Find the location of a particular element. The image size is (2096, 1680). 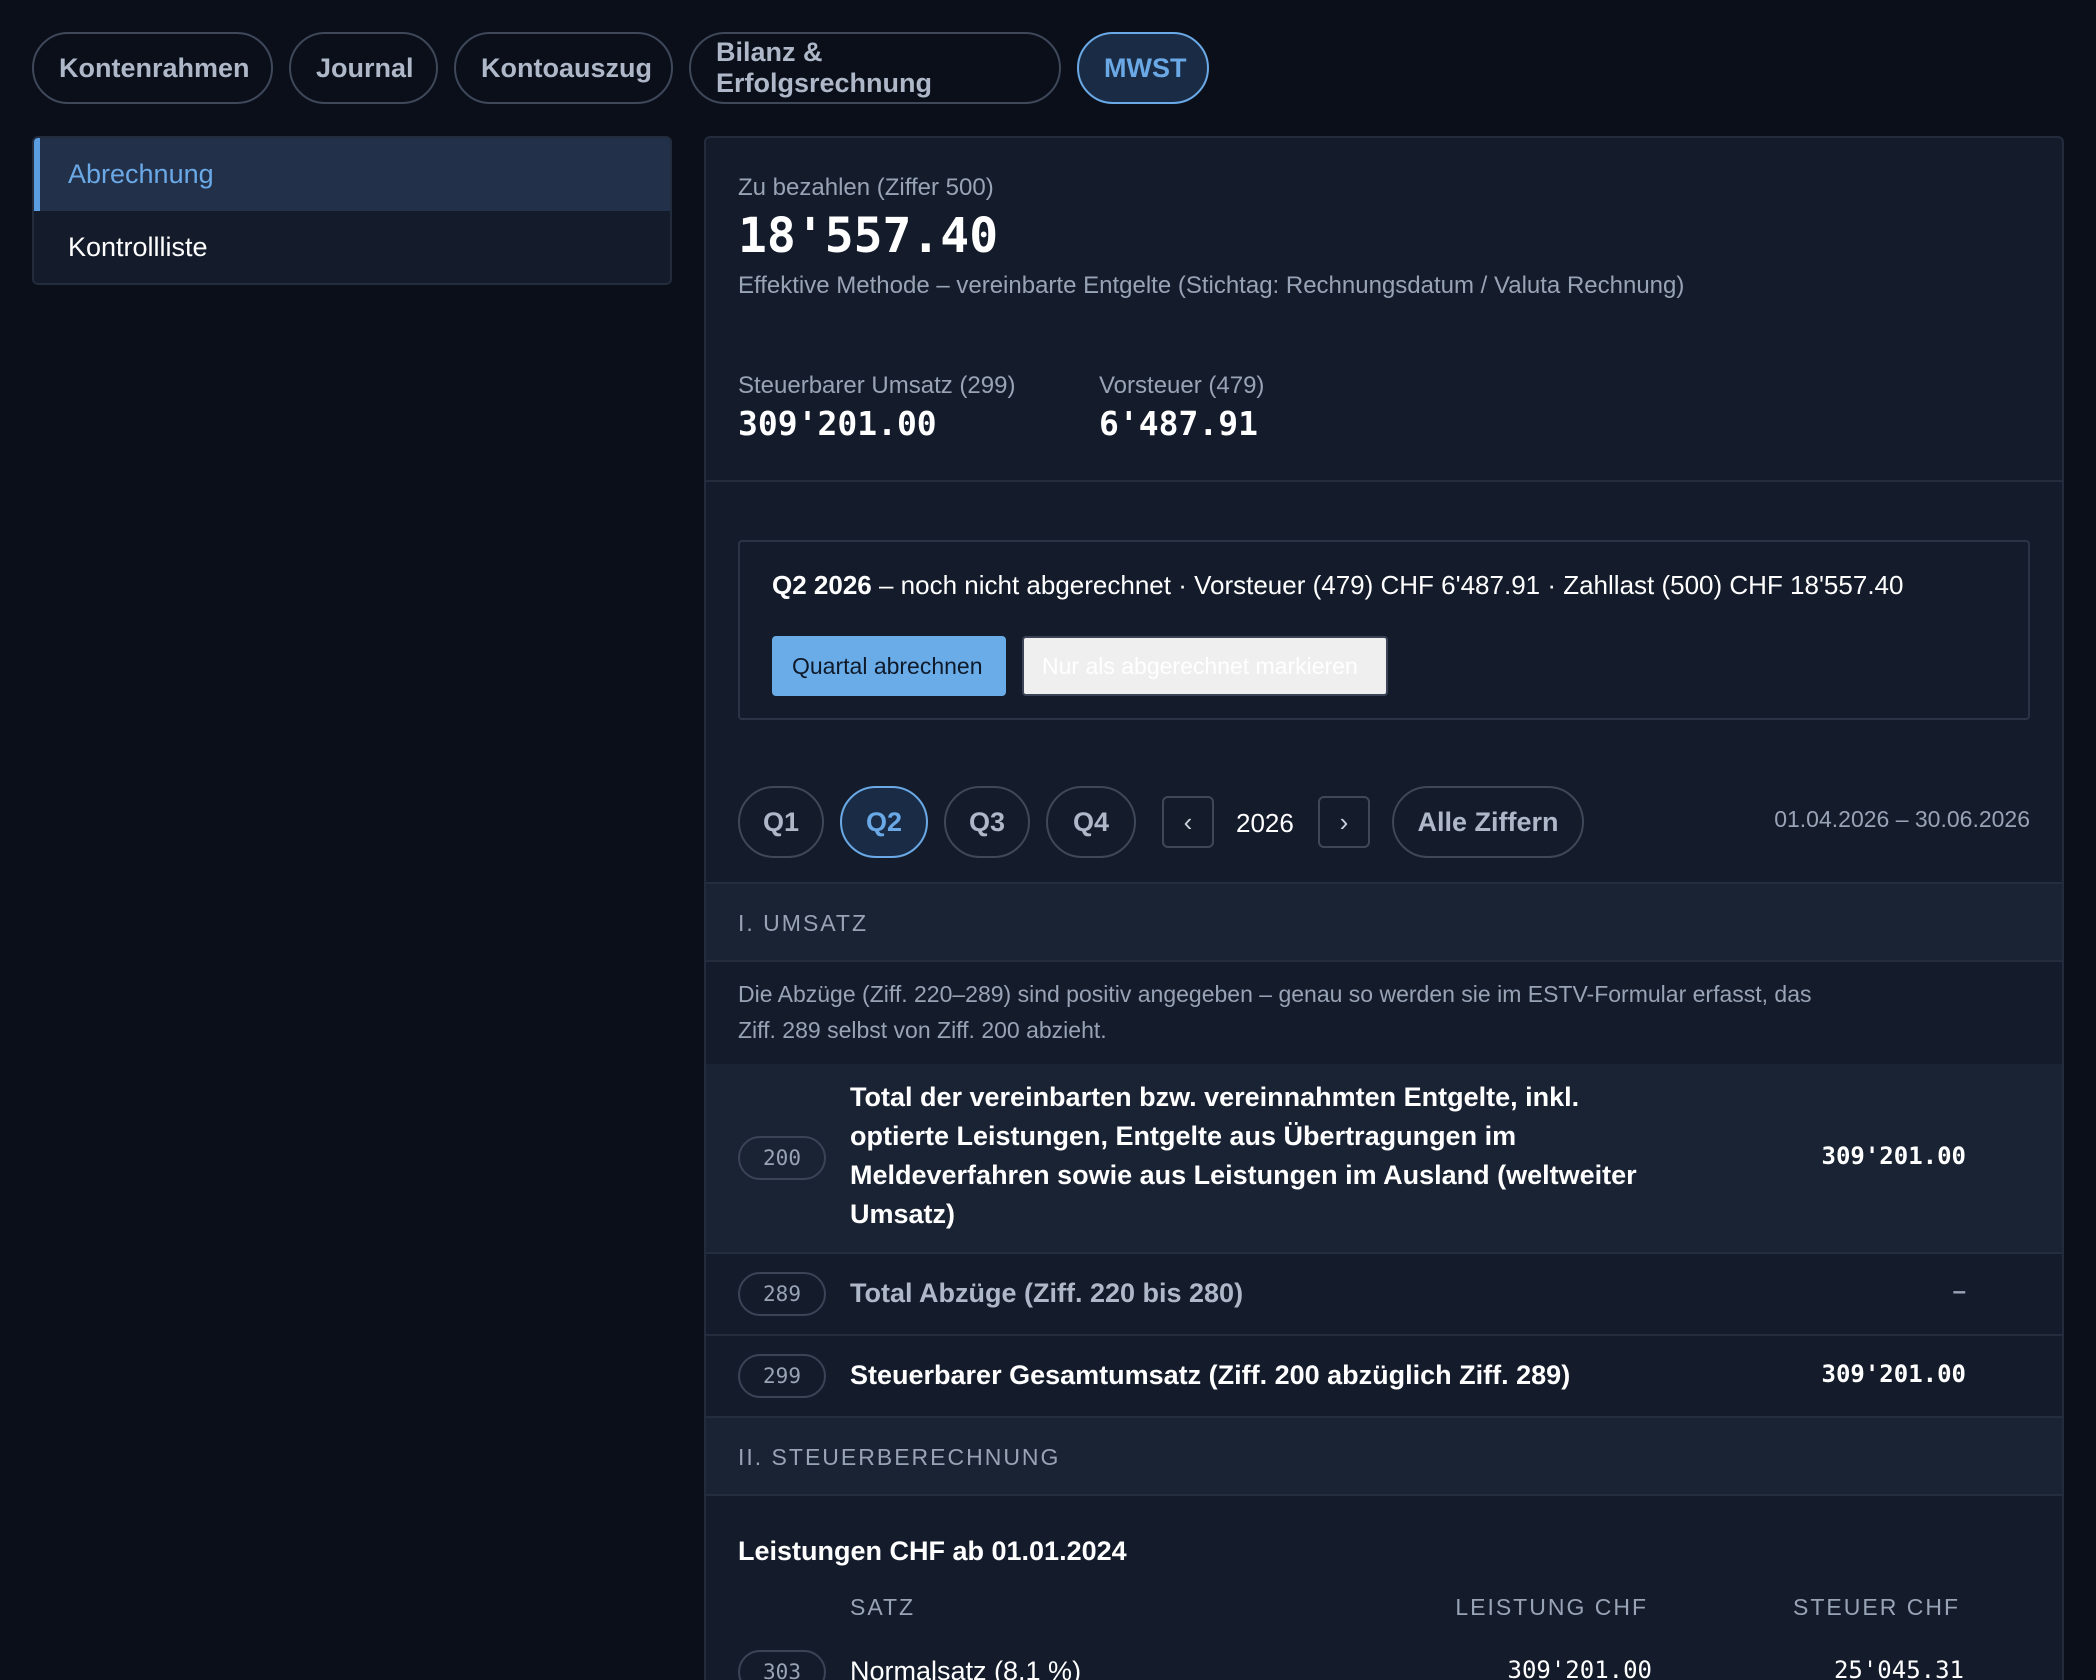

code-badge-text: 200 is located at coordinates (782, 1158).